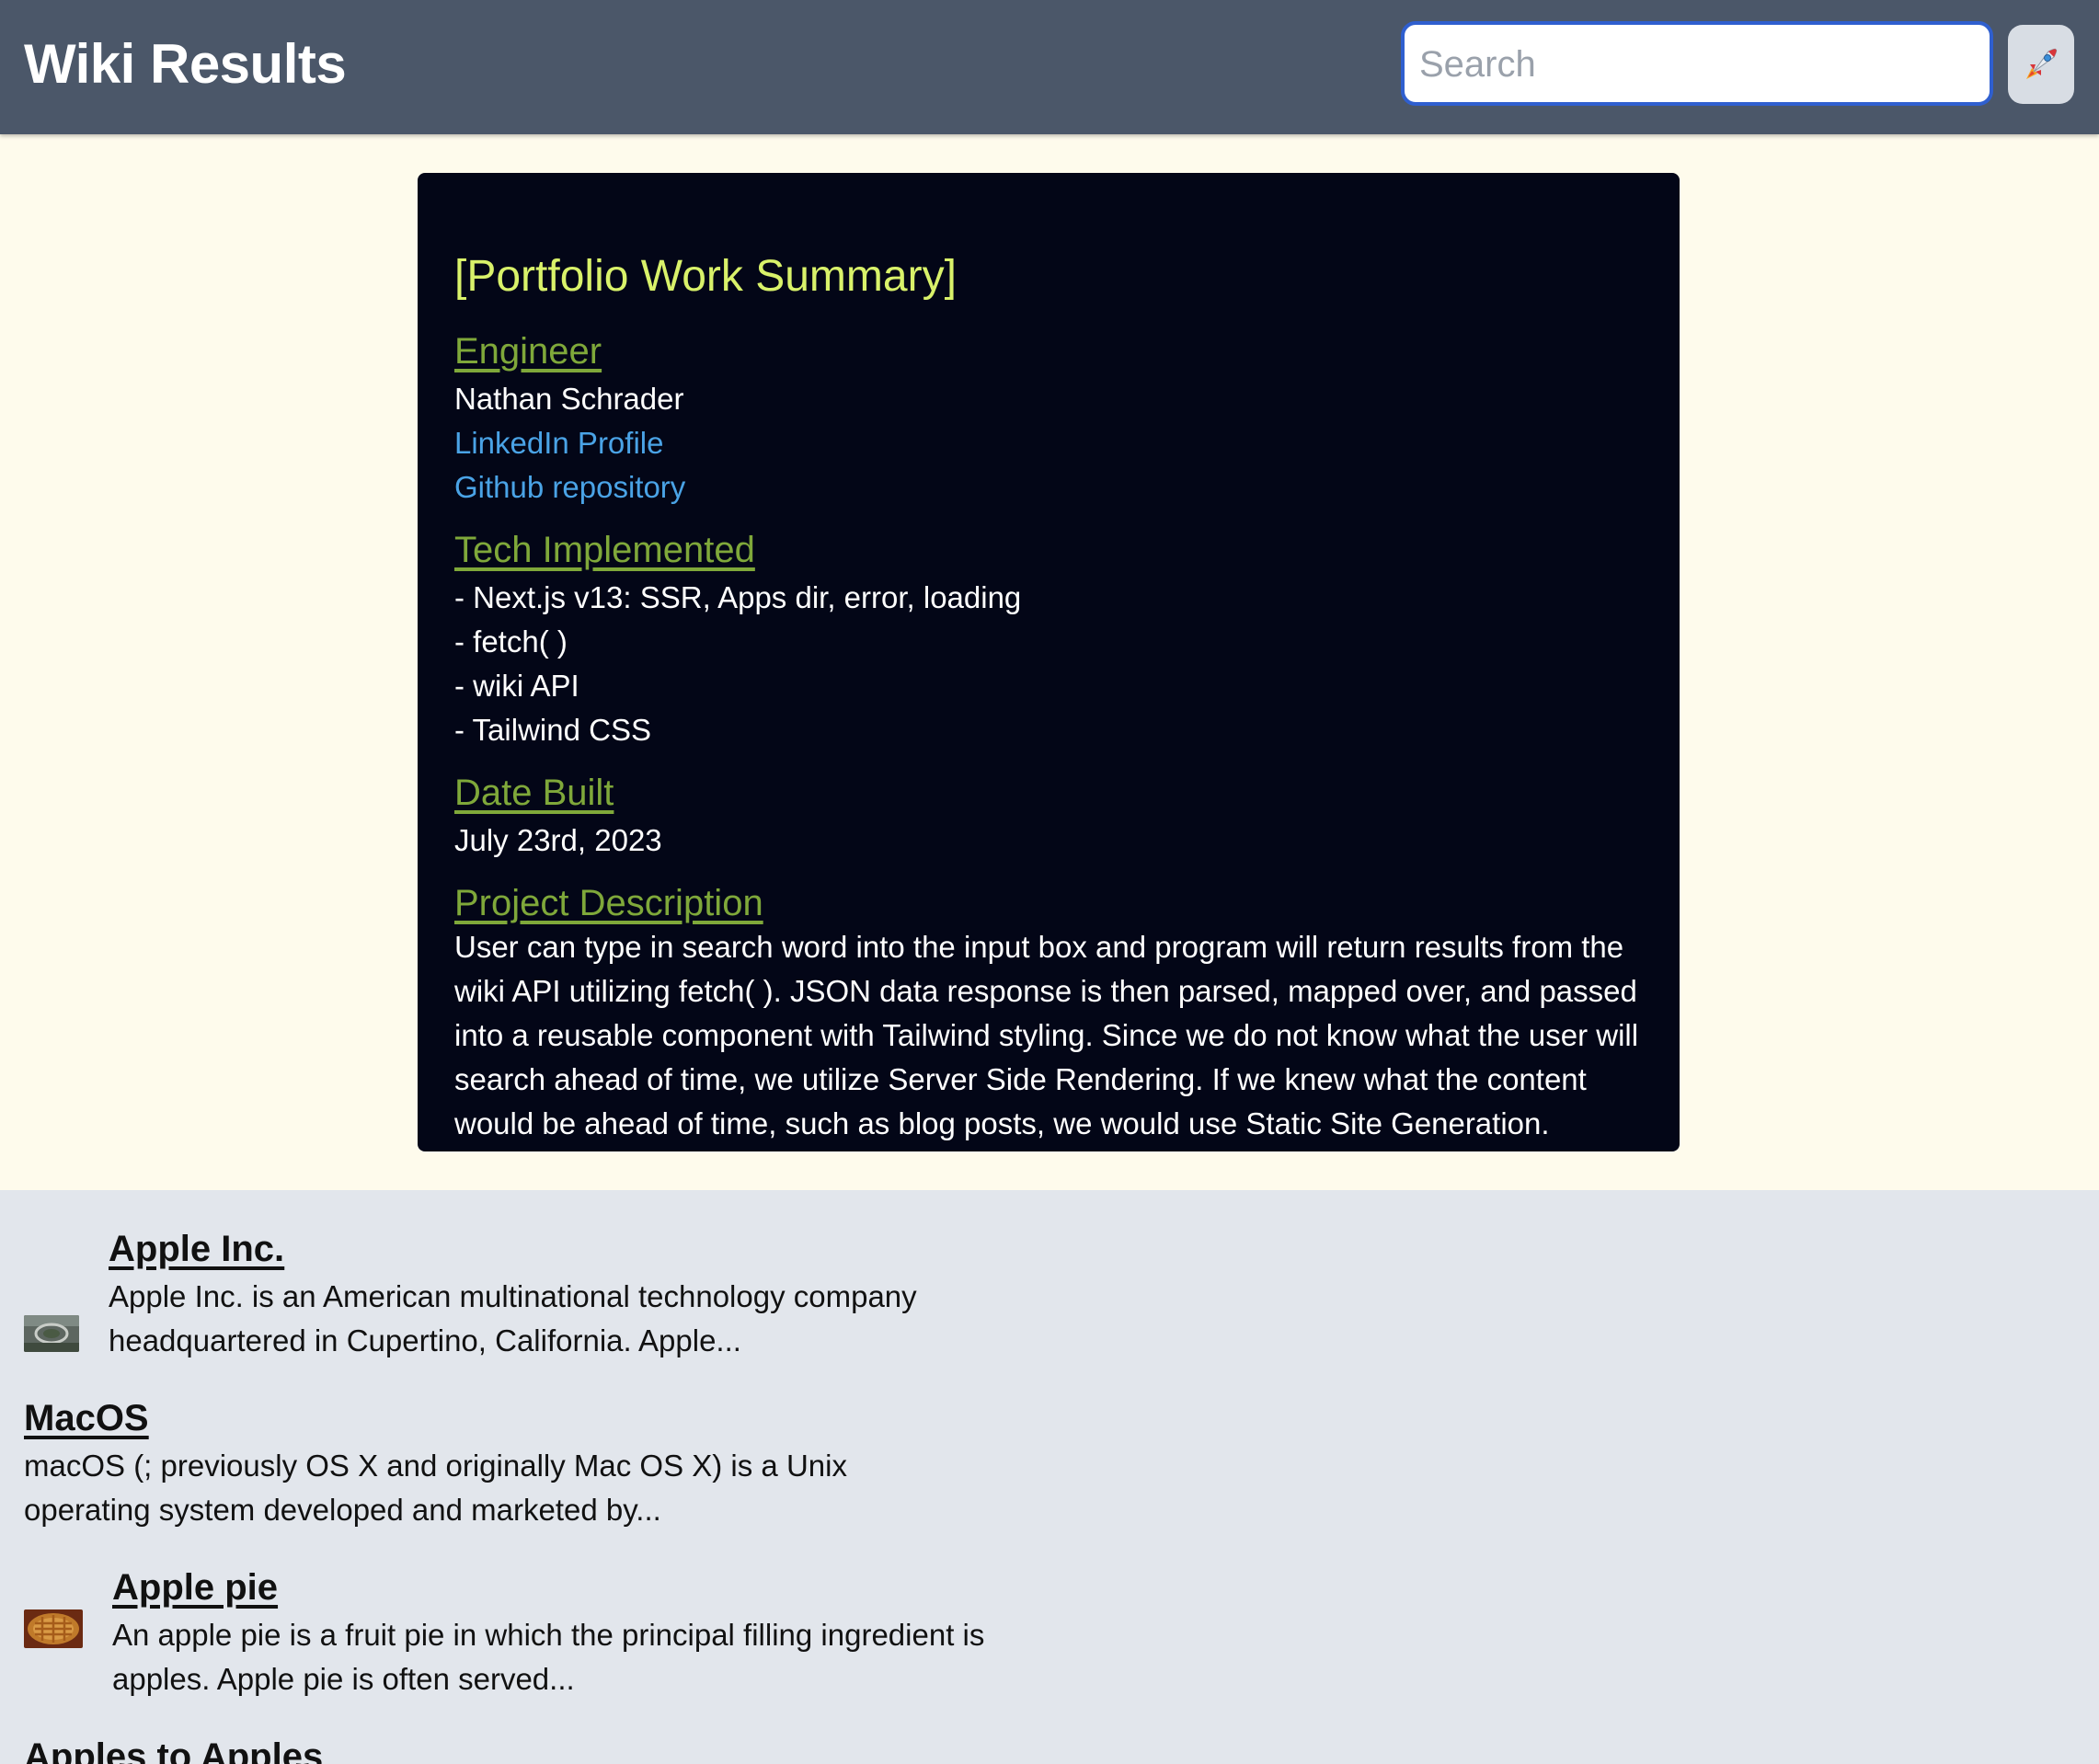 This screenshot has width=2099, height=1764. I want to click on linkedin-profile-link: LinkedIn Profile, so click(558, 443).